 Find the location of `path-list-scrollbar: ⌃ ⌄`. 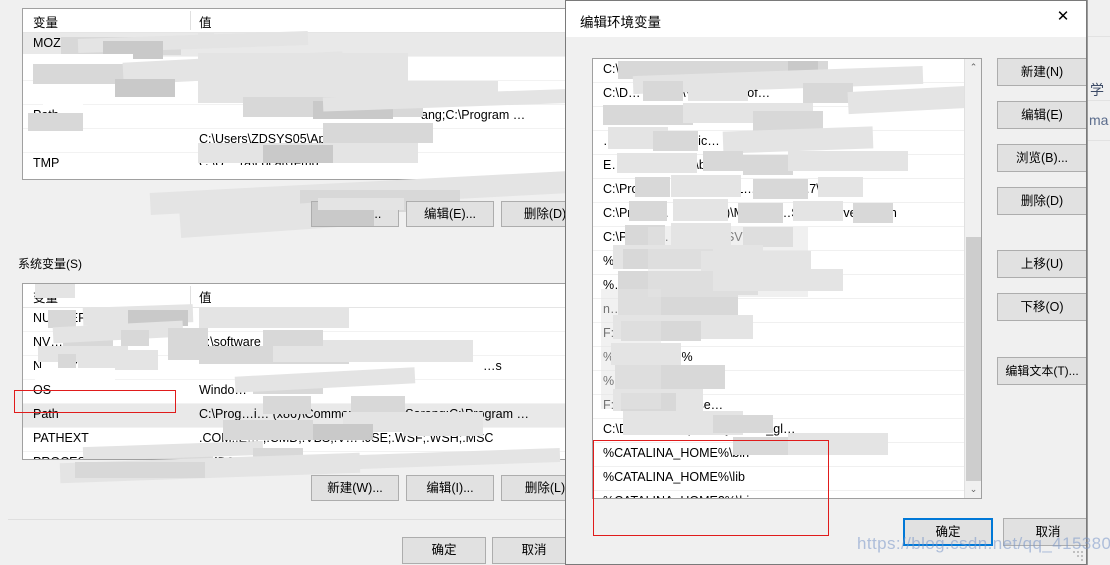

path-list-scrollbar: ⌃ ⌄ is located at coordinates (972, 278).